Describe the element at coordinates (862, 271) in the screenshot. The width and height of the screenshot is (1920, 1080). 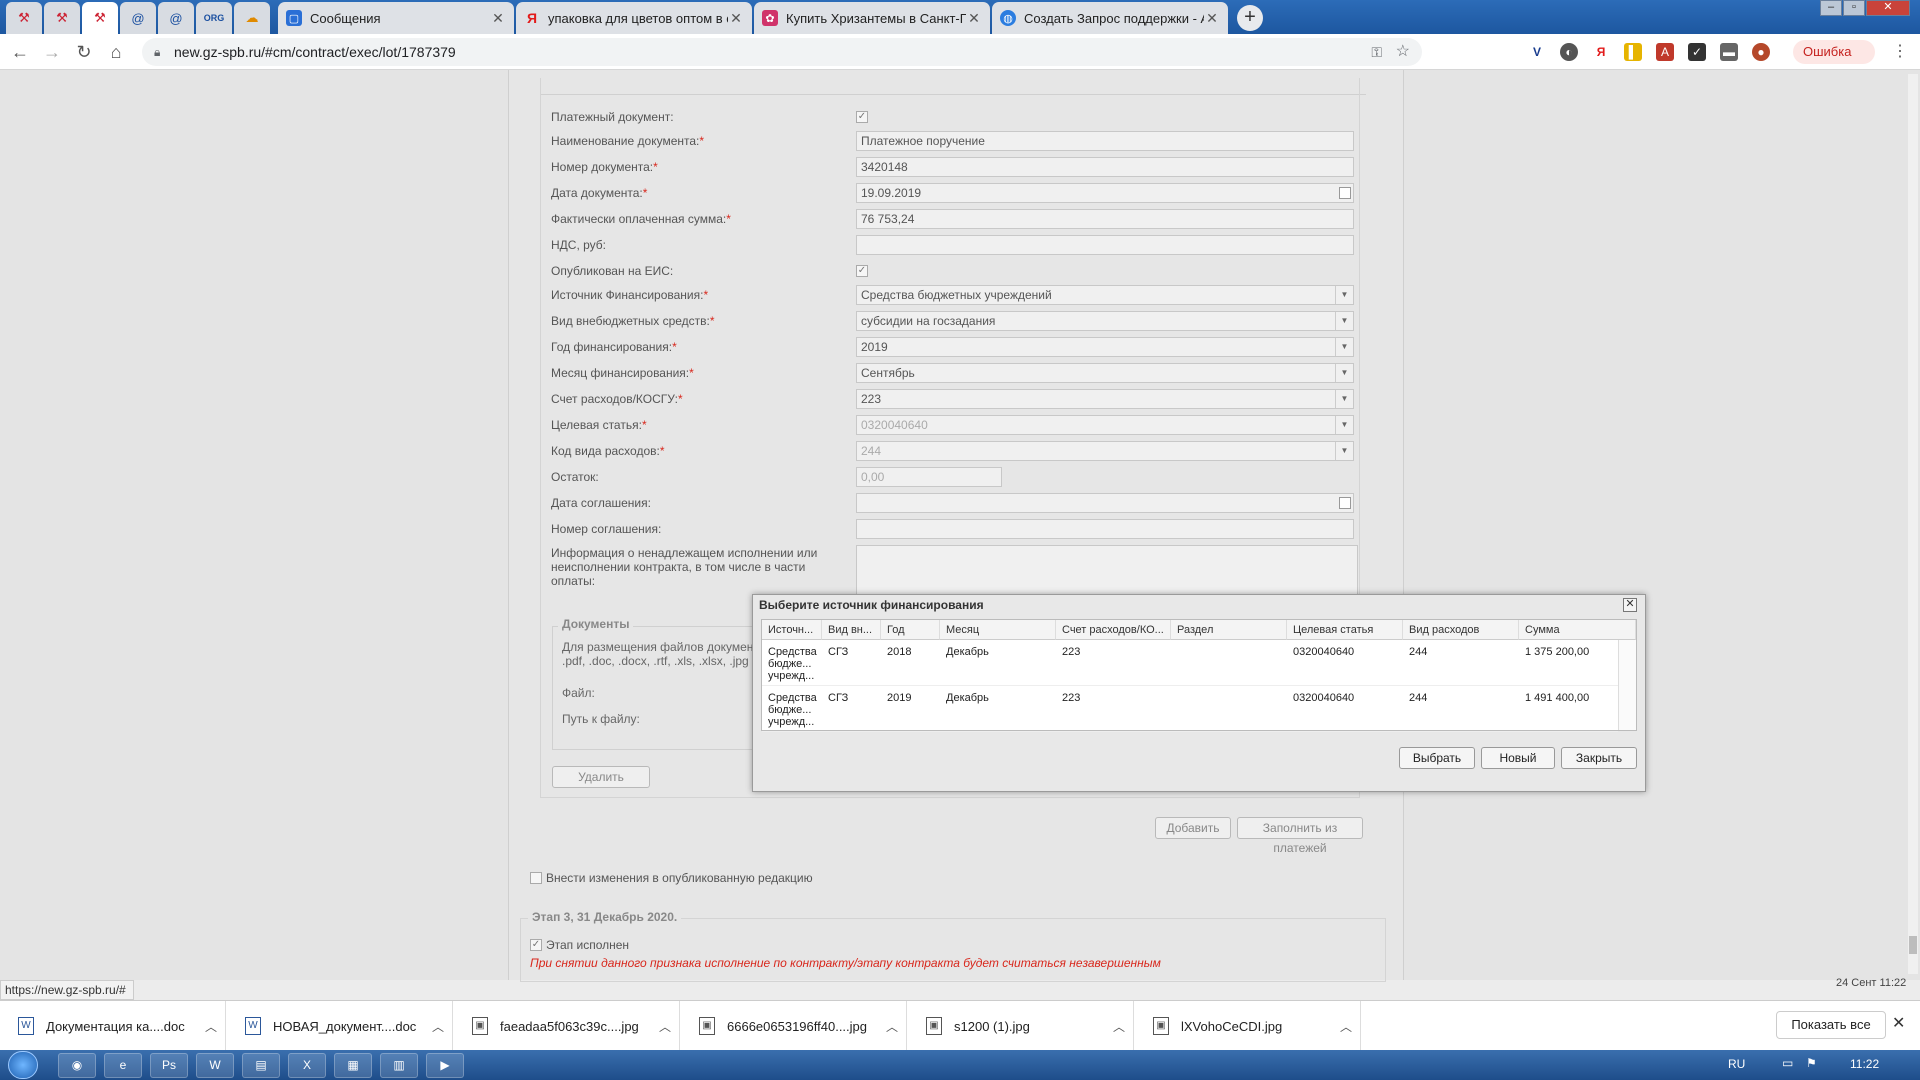
I see `published-eis-checkbox: ✓` at that location.